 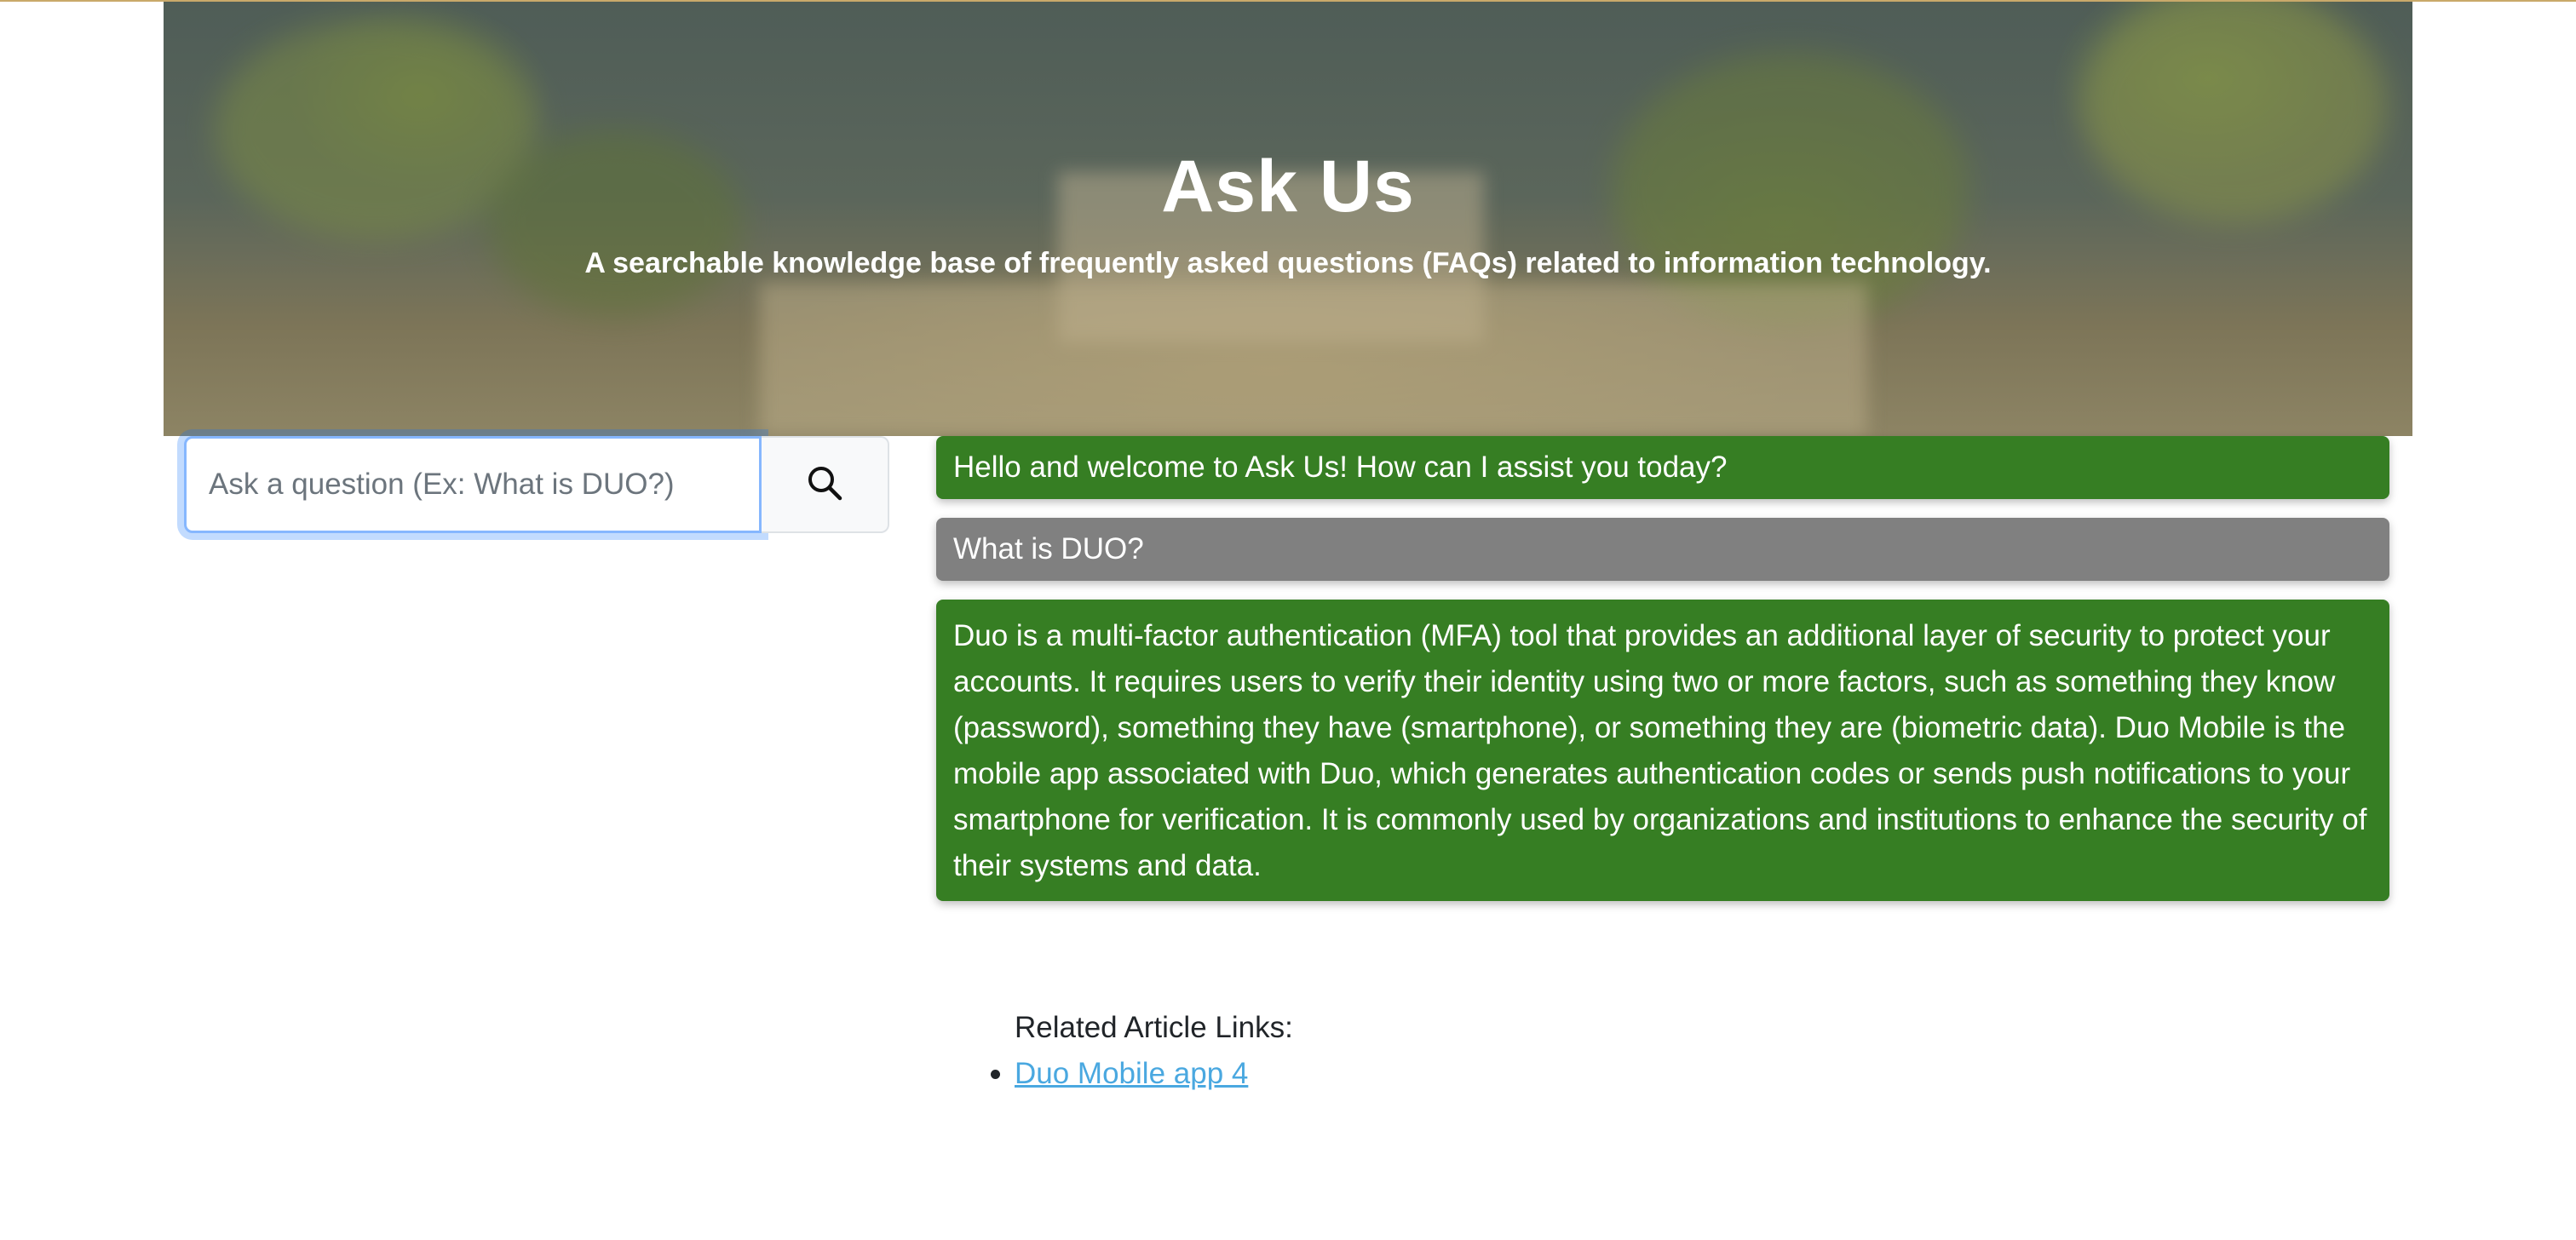 What do you see at coordinates (995, 1074) in the screenshot?
I see `bullet-icon` at bounding box center [995, 1074].